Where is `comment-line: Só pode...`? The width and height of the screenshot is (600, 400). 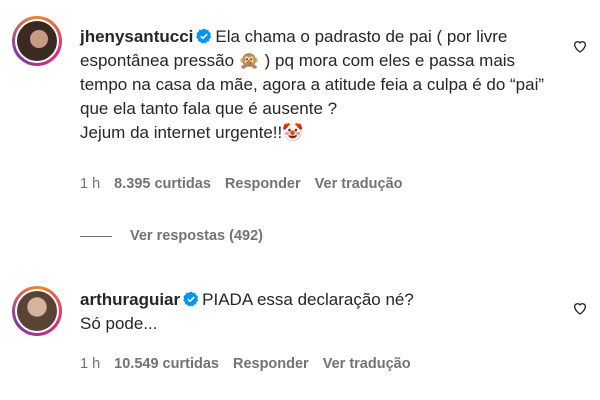
comment-line: Só pode... is located at coordinates (119, 323).